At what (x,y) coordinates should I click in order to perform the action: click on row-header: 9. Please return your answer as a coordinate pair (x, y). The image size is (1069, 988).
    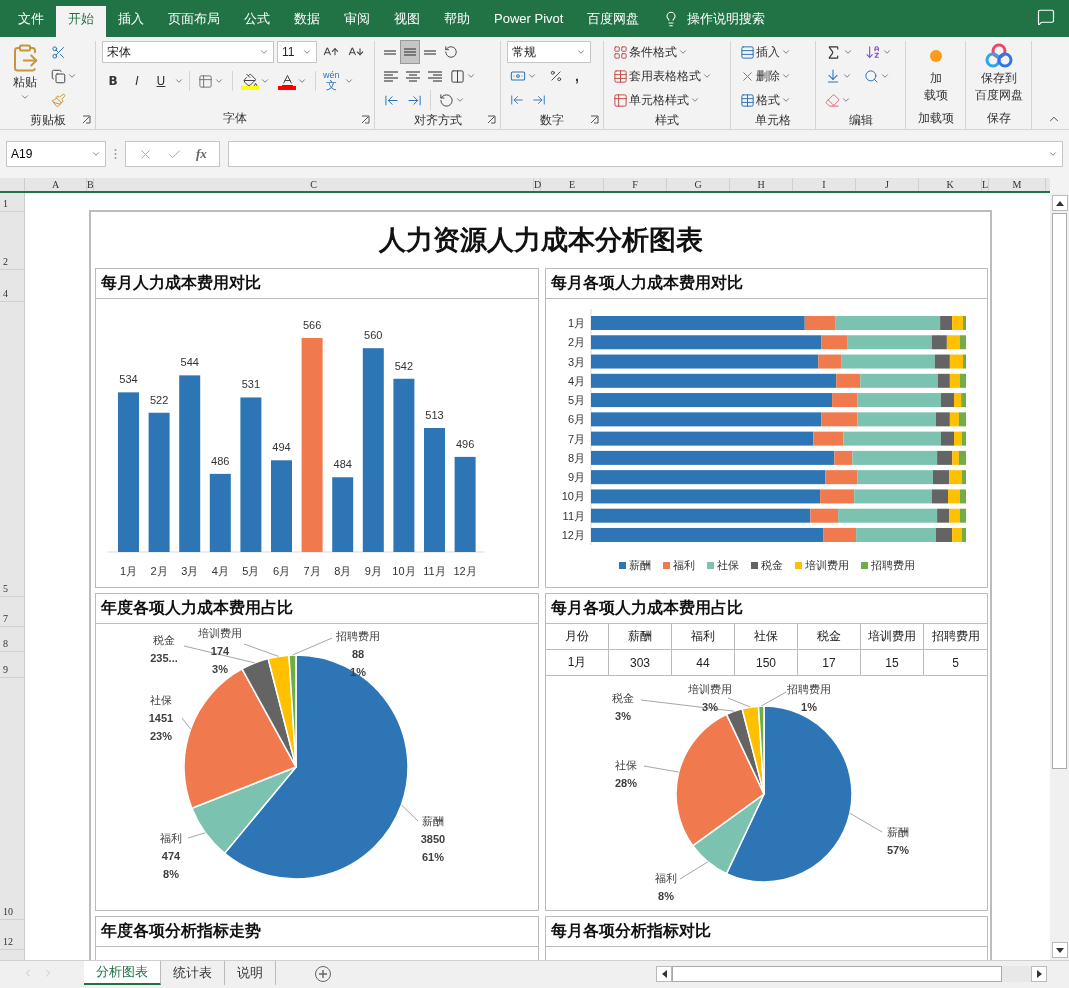
    Looking at the image, I should click on (12, 665).